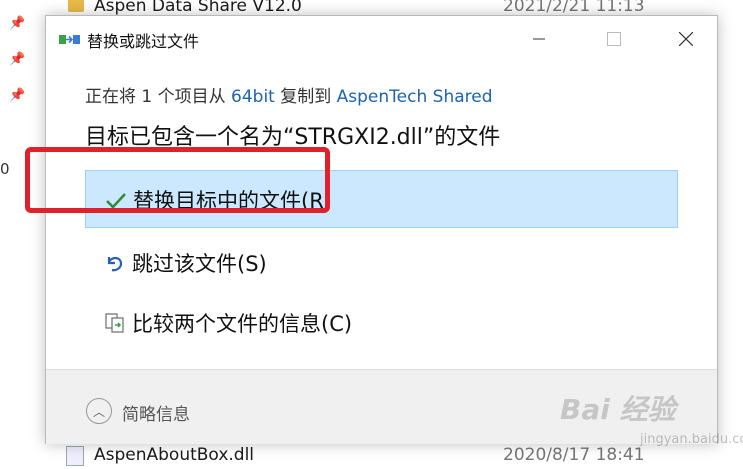 Image resolution: width=743 pixels, height=469 pixels. I want to click on watermark-url: jingyan.baidu.com, so click(691, 439).